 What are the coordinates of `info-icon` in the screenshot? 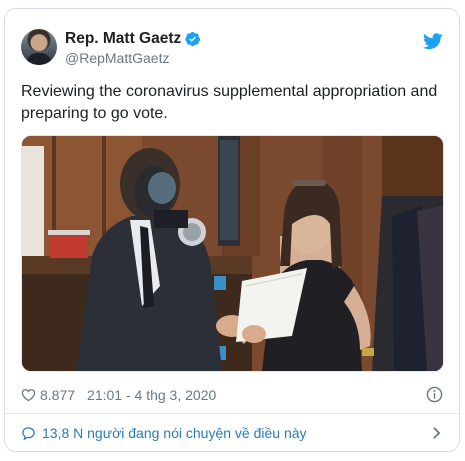 It's located at (434, 394).